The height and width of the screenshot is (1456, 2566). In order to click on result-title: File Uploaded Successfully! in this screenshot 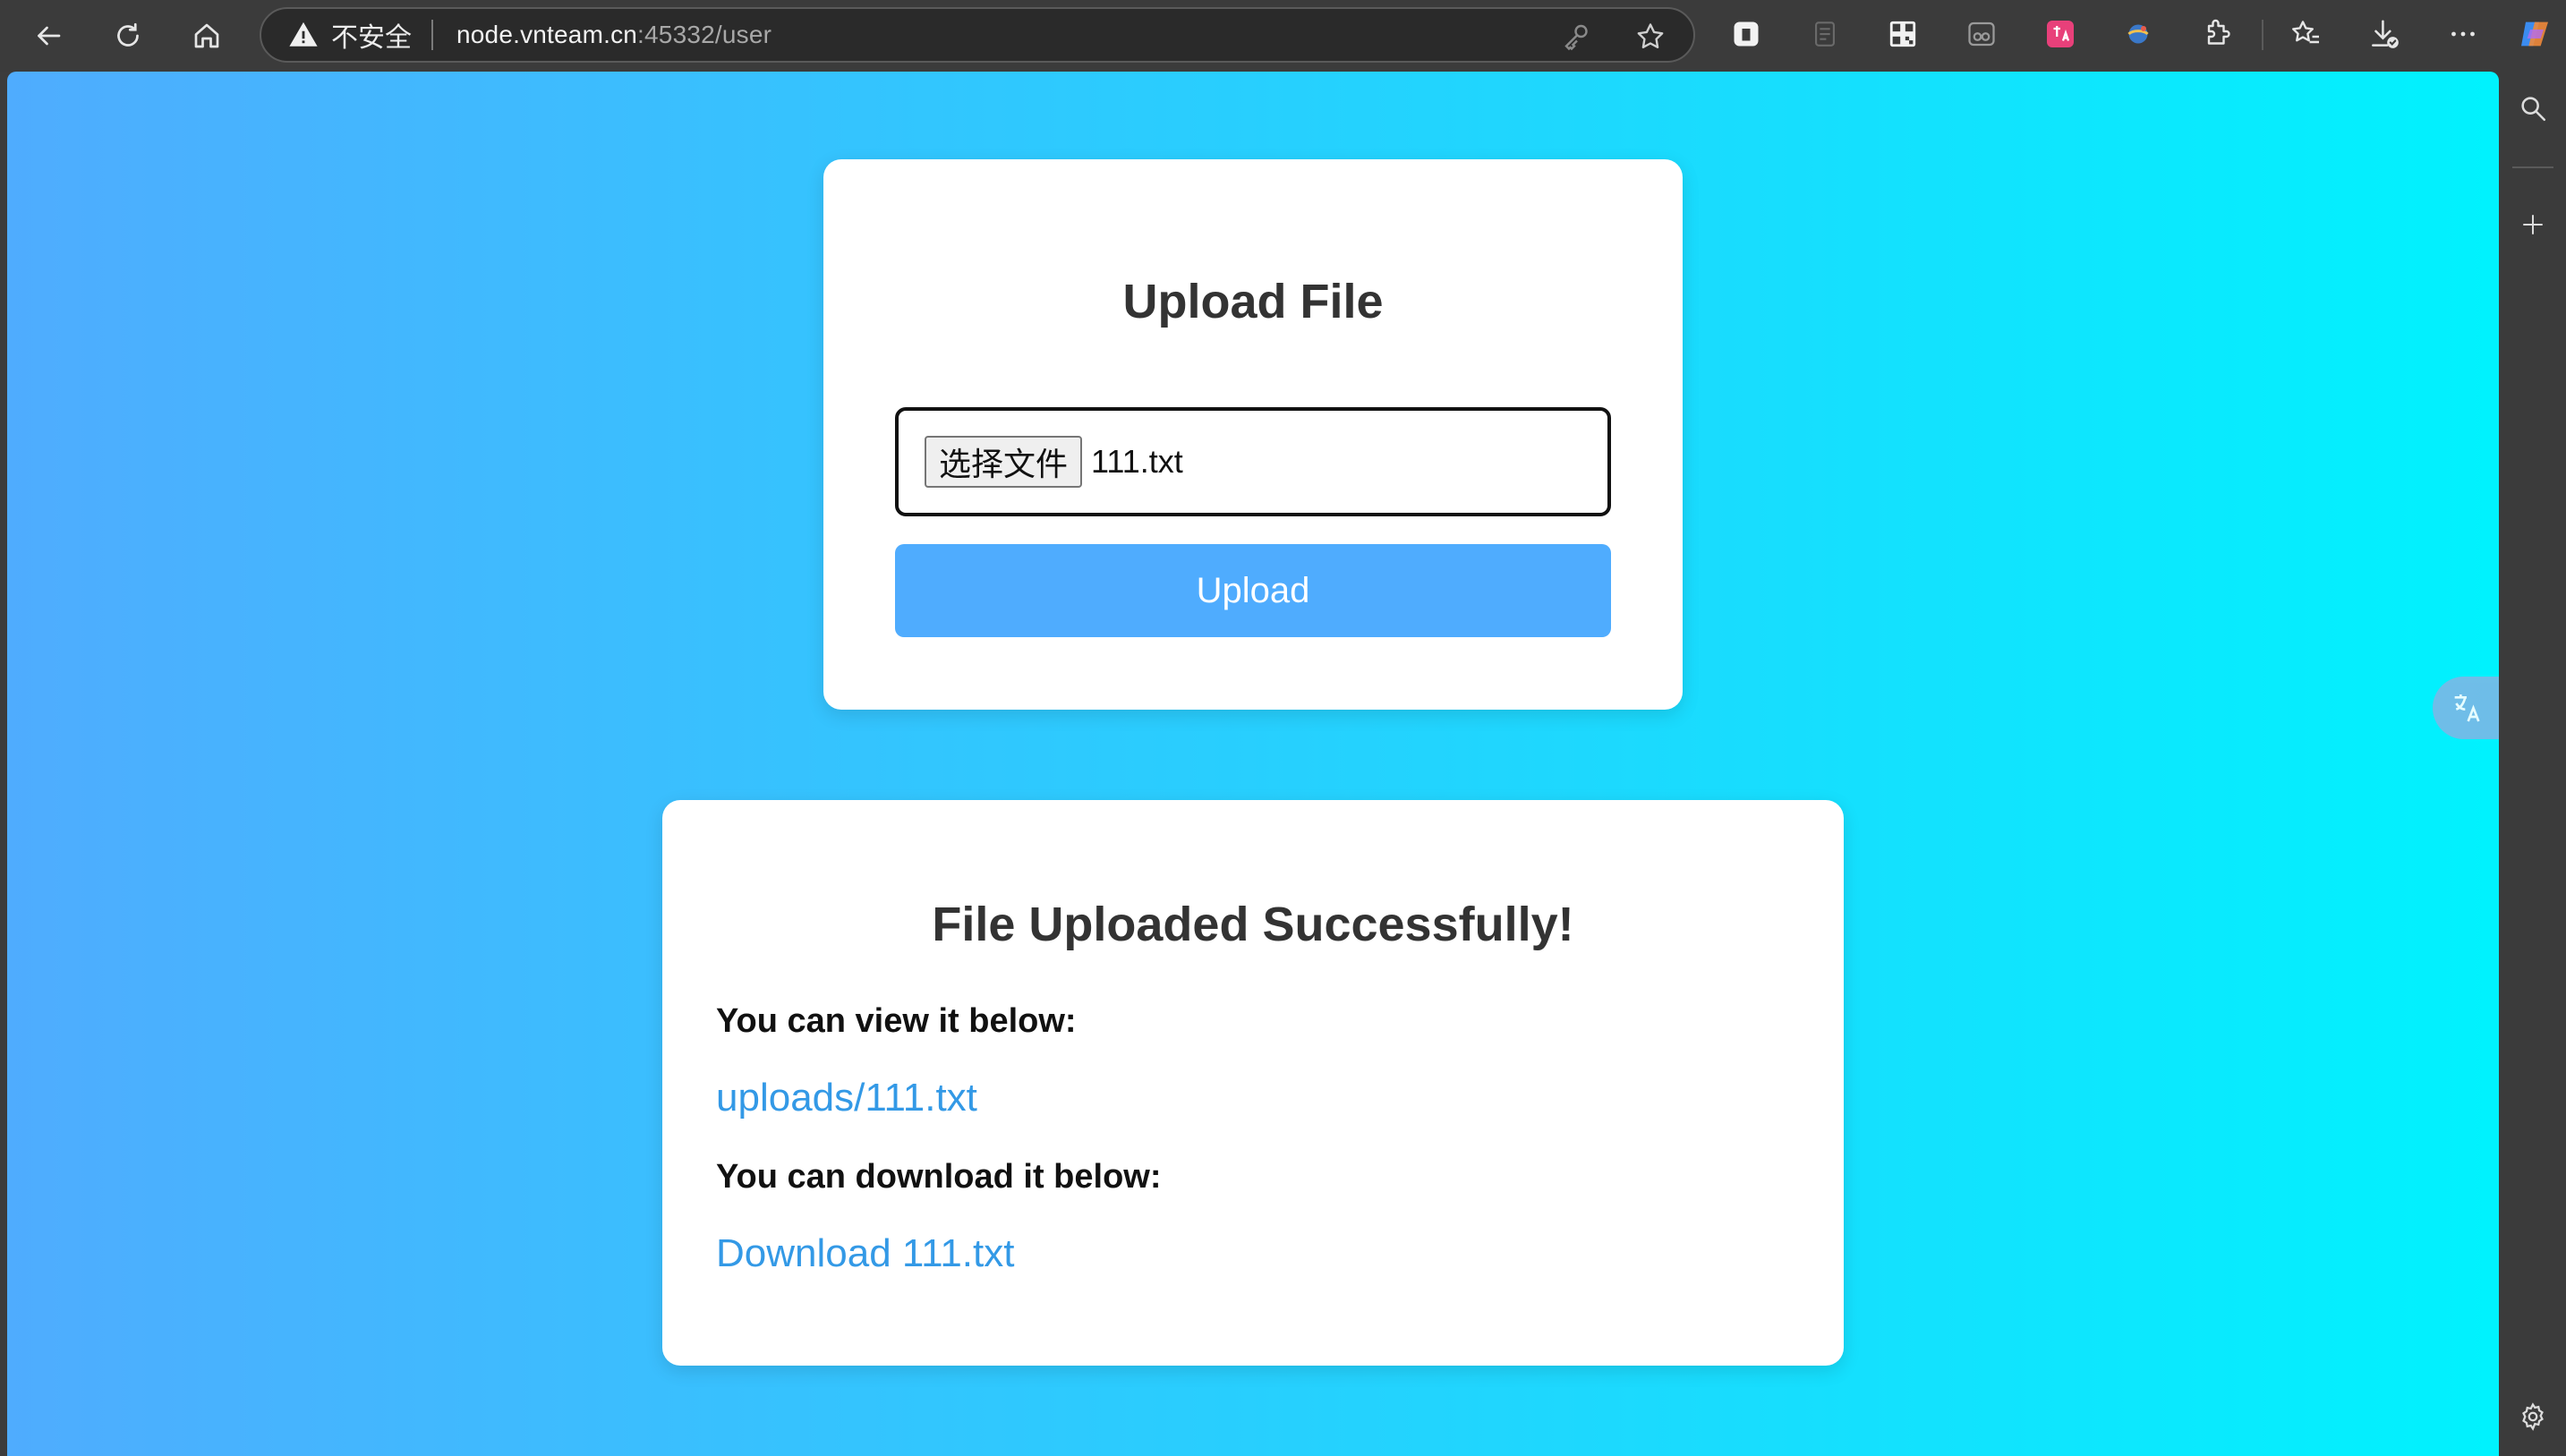, I will do `click(1253, 924)`.